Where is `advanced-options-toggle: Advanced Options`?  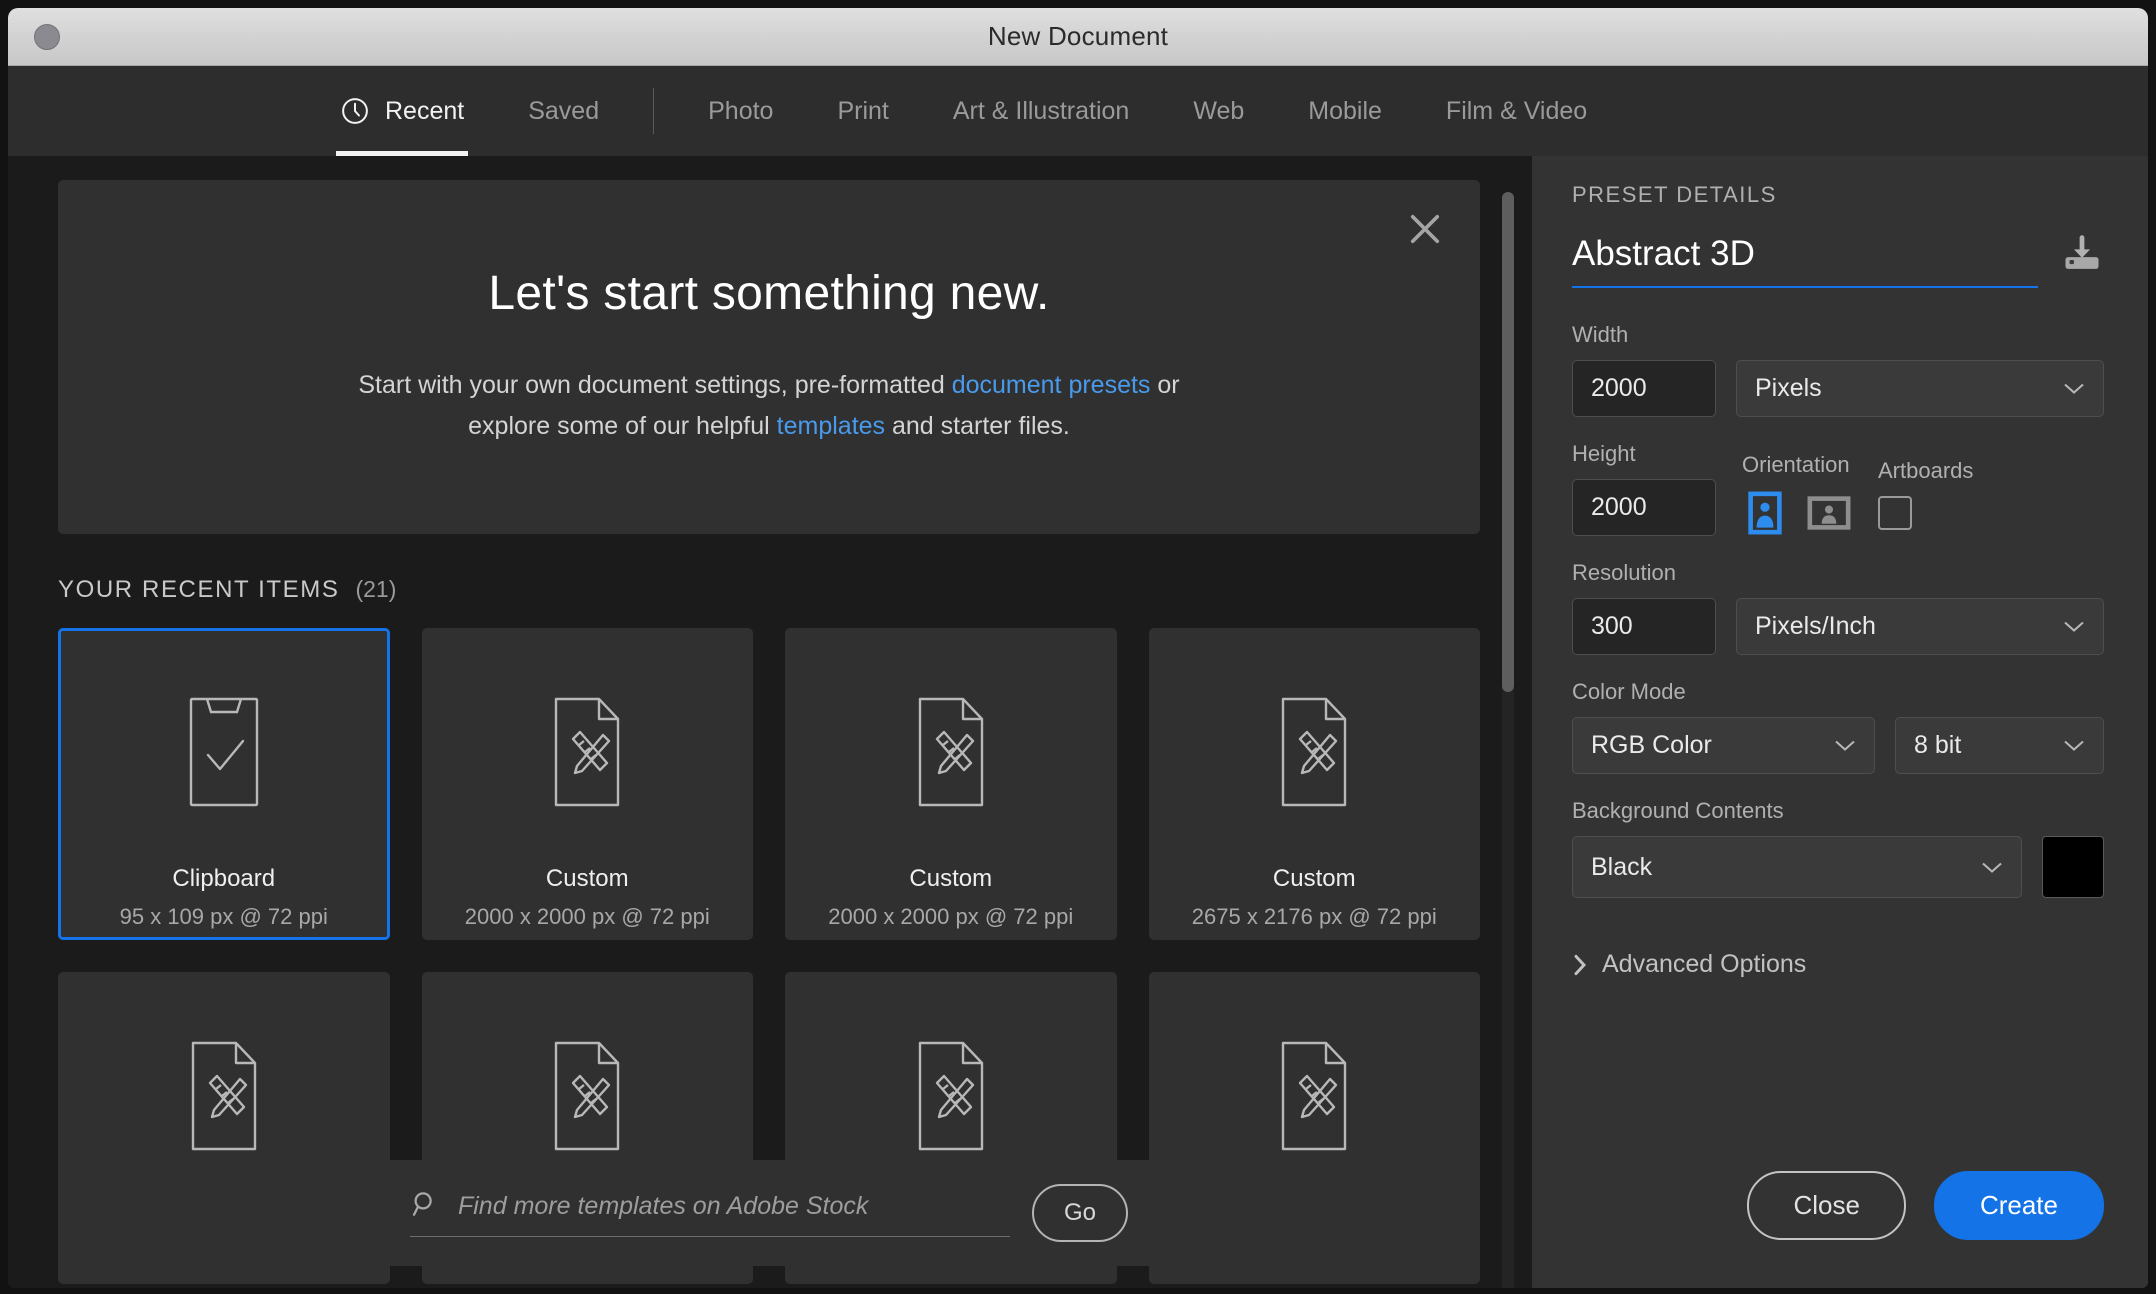
advanced-options-toggle: Advanced Options is located at coordinates (1838, 964).